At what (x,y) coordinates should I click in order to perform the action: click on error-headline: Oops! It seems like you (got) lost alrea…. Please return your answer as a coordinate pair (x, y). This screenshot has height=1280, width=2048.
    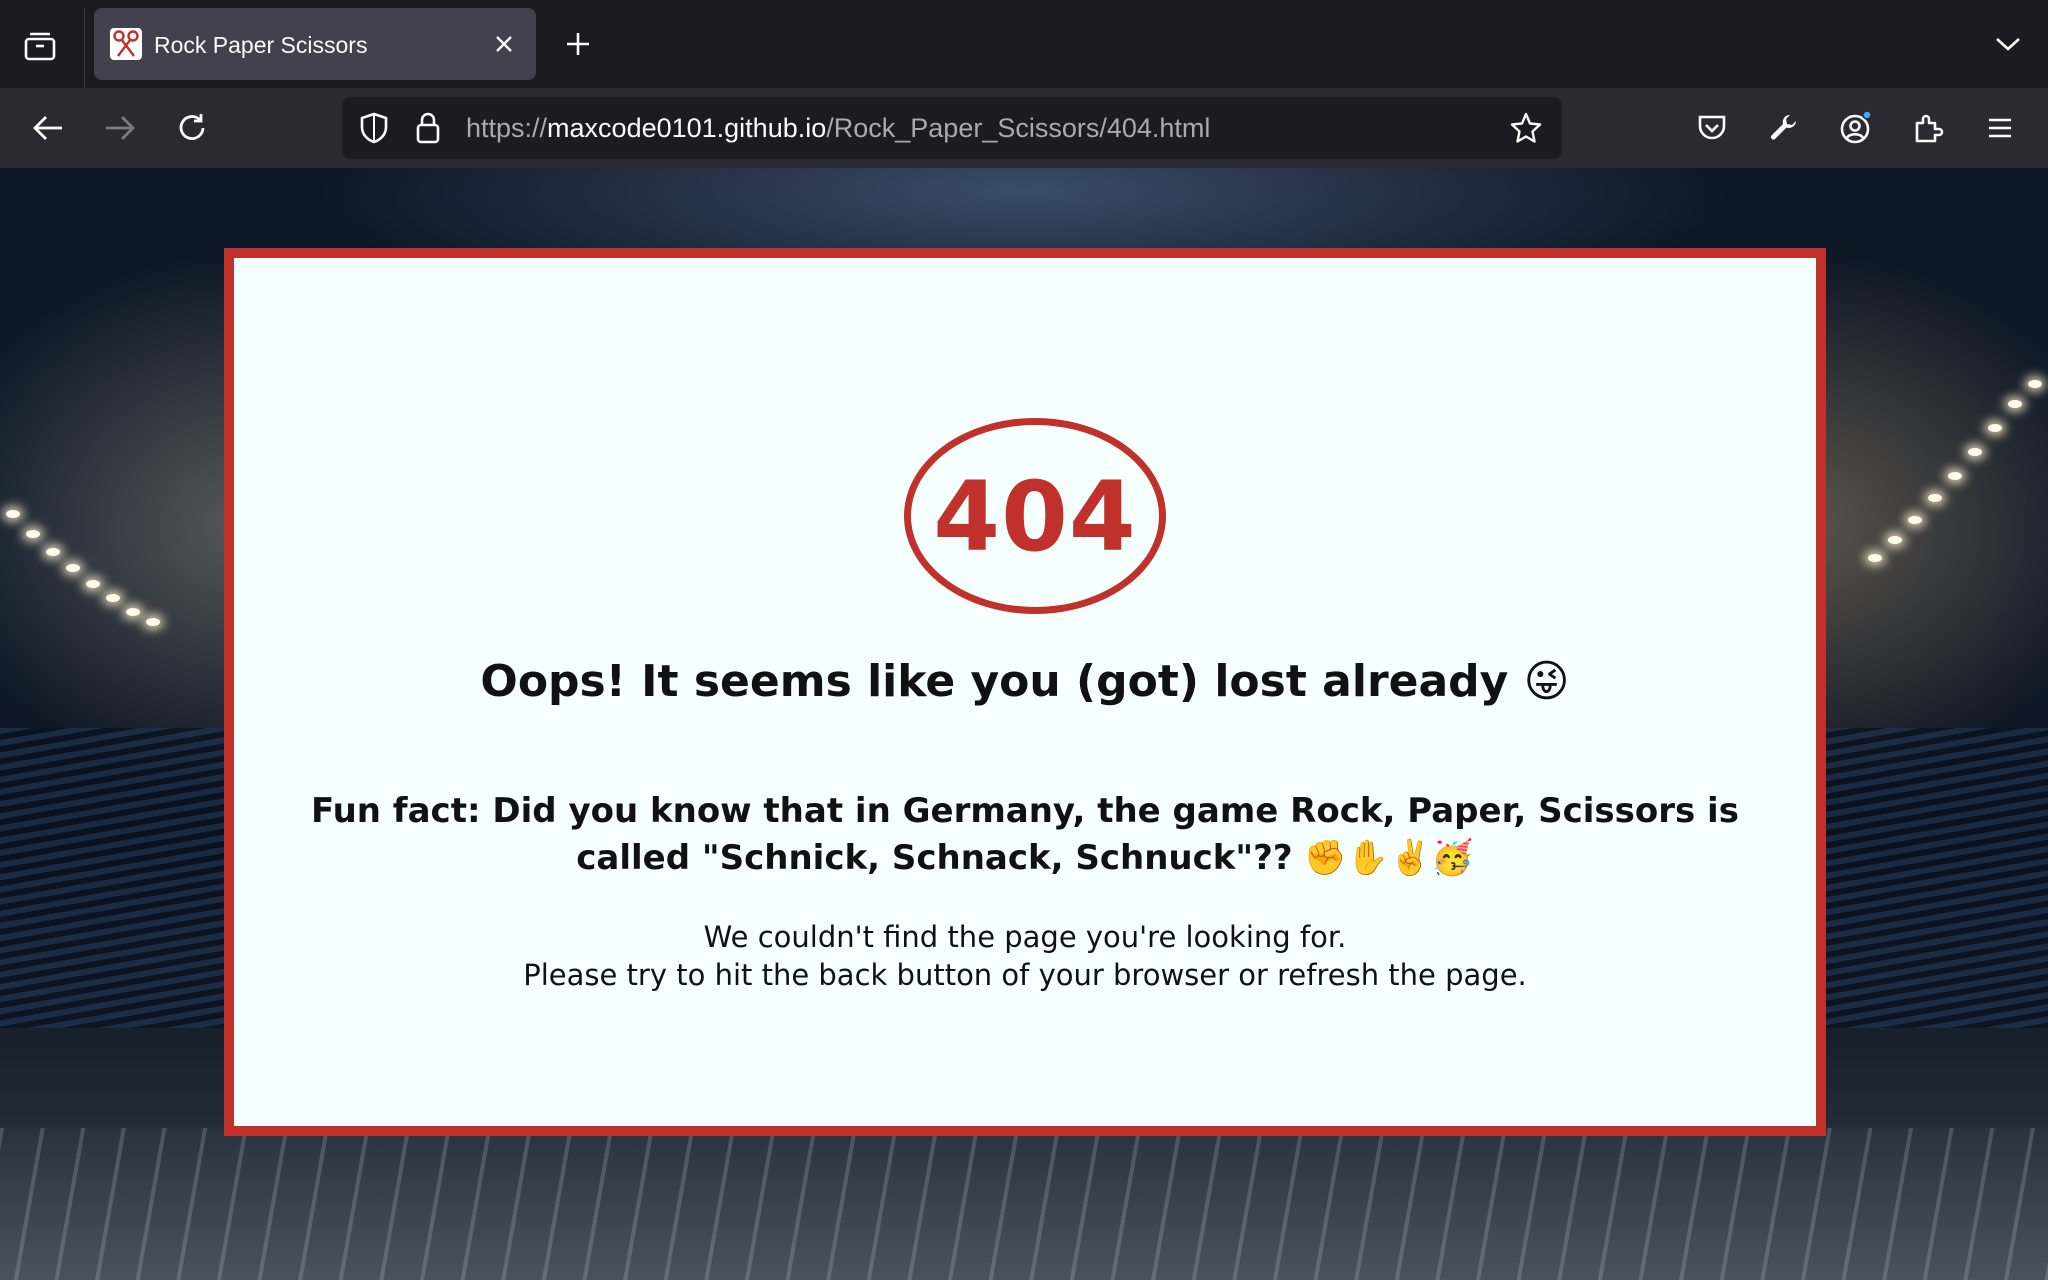
    Looking at the image, I should click on (1025, 681).